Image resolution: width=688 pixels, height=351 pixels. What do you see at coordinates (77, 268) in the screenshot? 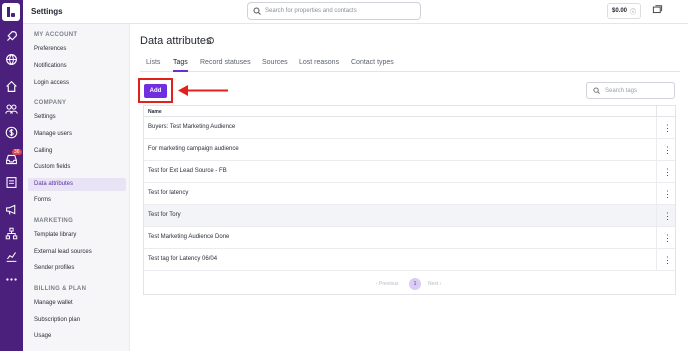
I see `sidebar-item-sender-profiles: Sender profiles` at bounding box center [77, 268].